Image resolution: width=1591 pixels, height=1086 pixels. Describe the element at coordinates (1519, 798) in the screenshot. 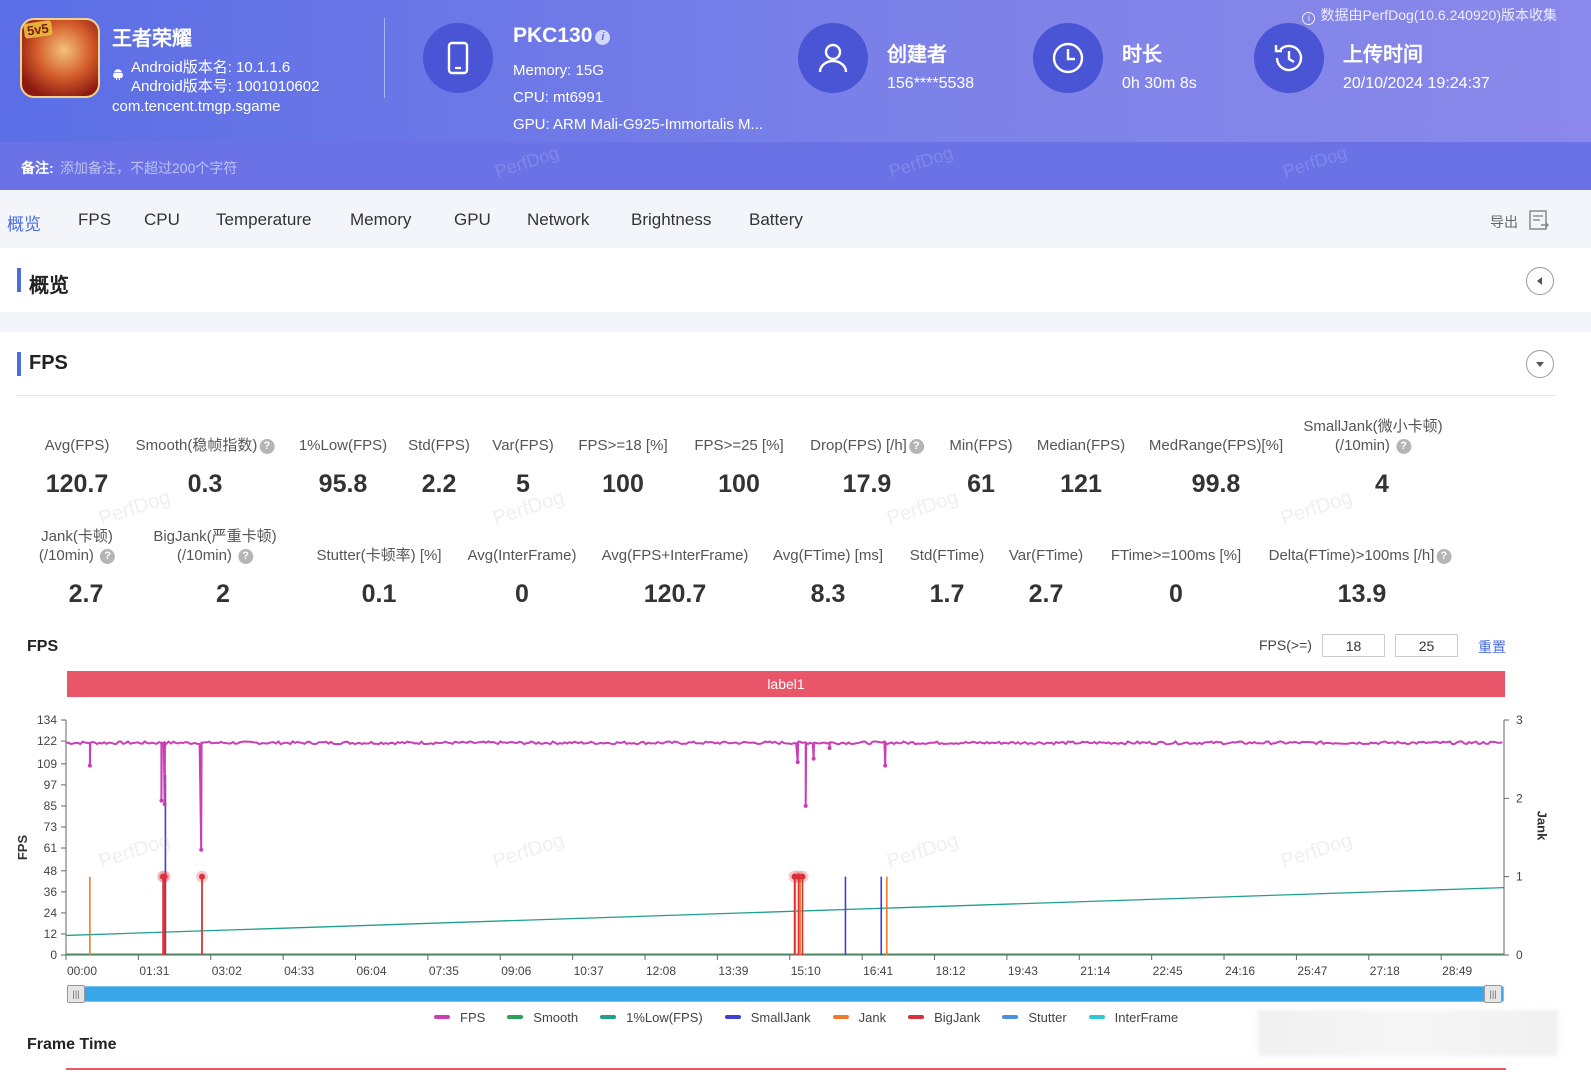

I see `y-tick-label-right: 2` at that location.